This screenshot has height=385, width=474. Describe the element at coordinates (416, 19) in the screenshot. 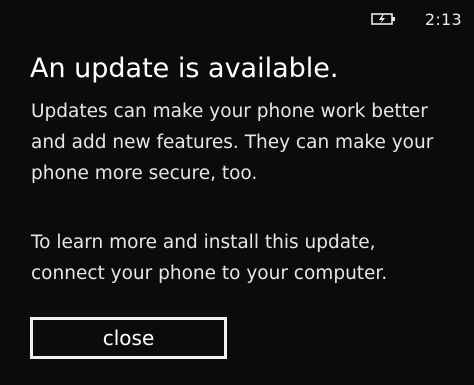

I see `status-bar: 2:13` at that location.